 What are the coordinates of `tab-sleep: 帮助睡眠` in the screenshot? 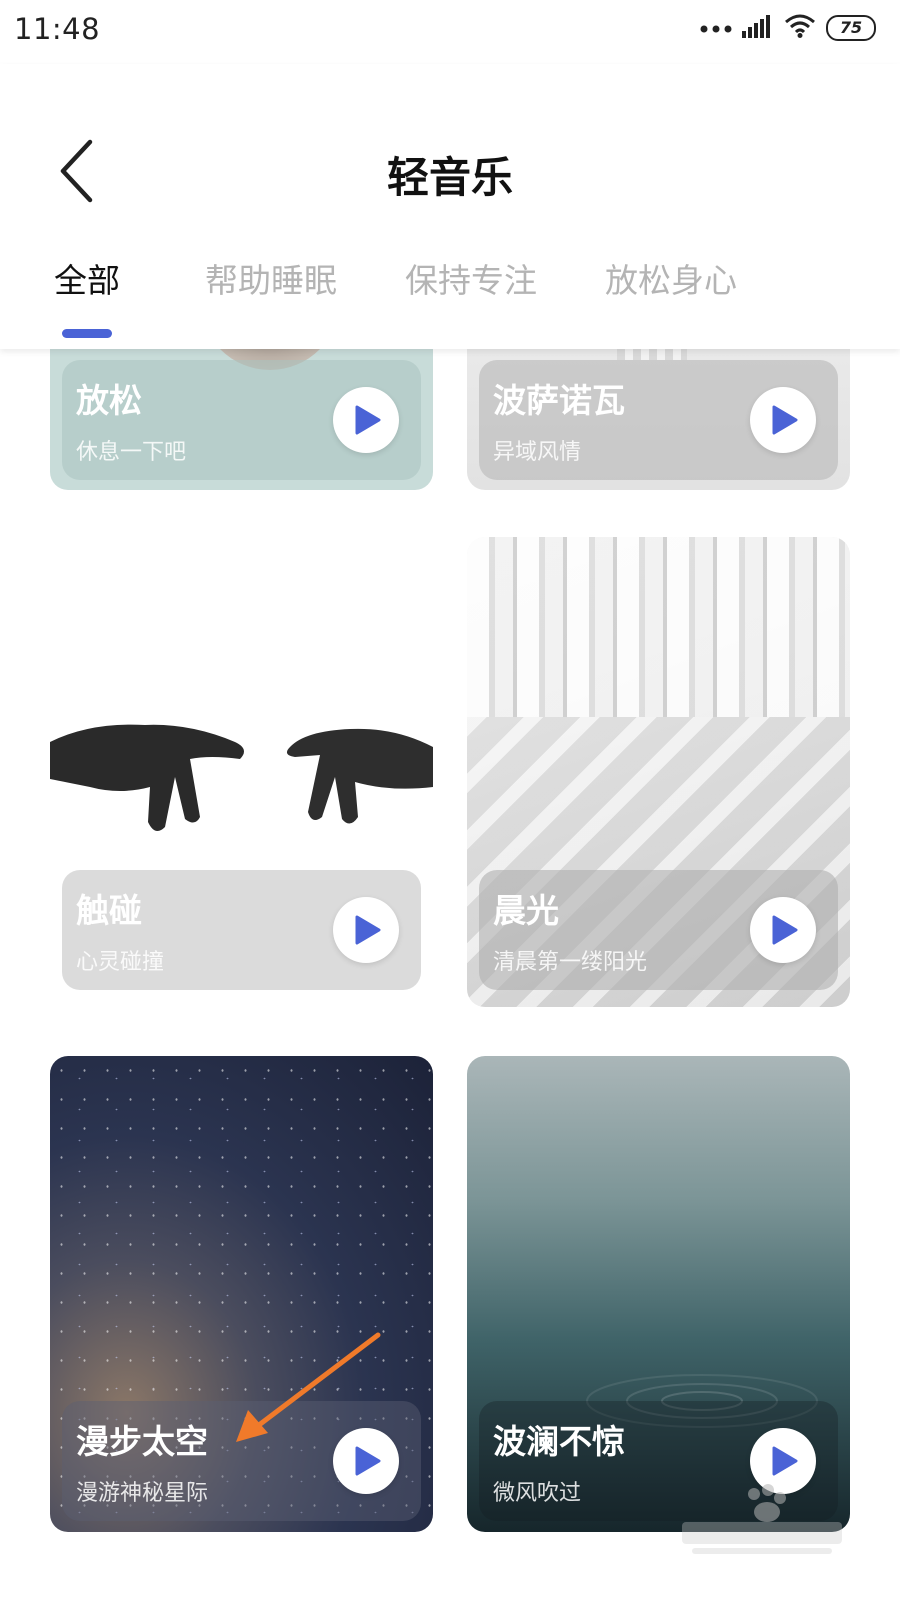 It's located at (271, 278).